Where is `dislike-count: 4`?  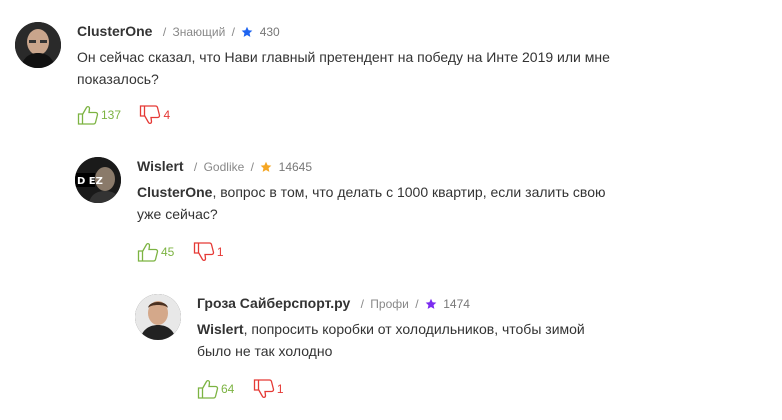
dislike-count: 4 is located at coordinates (167, 115).